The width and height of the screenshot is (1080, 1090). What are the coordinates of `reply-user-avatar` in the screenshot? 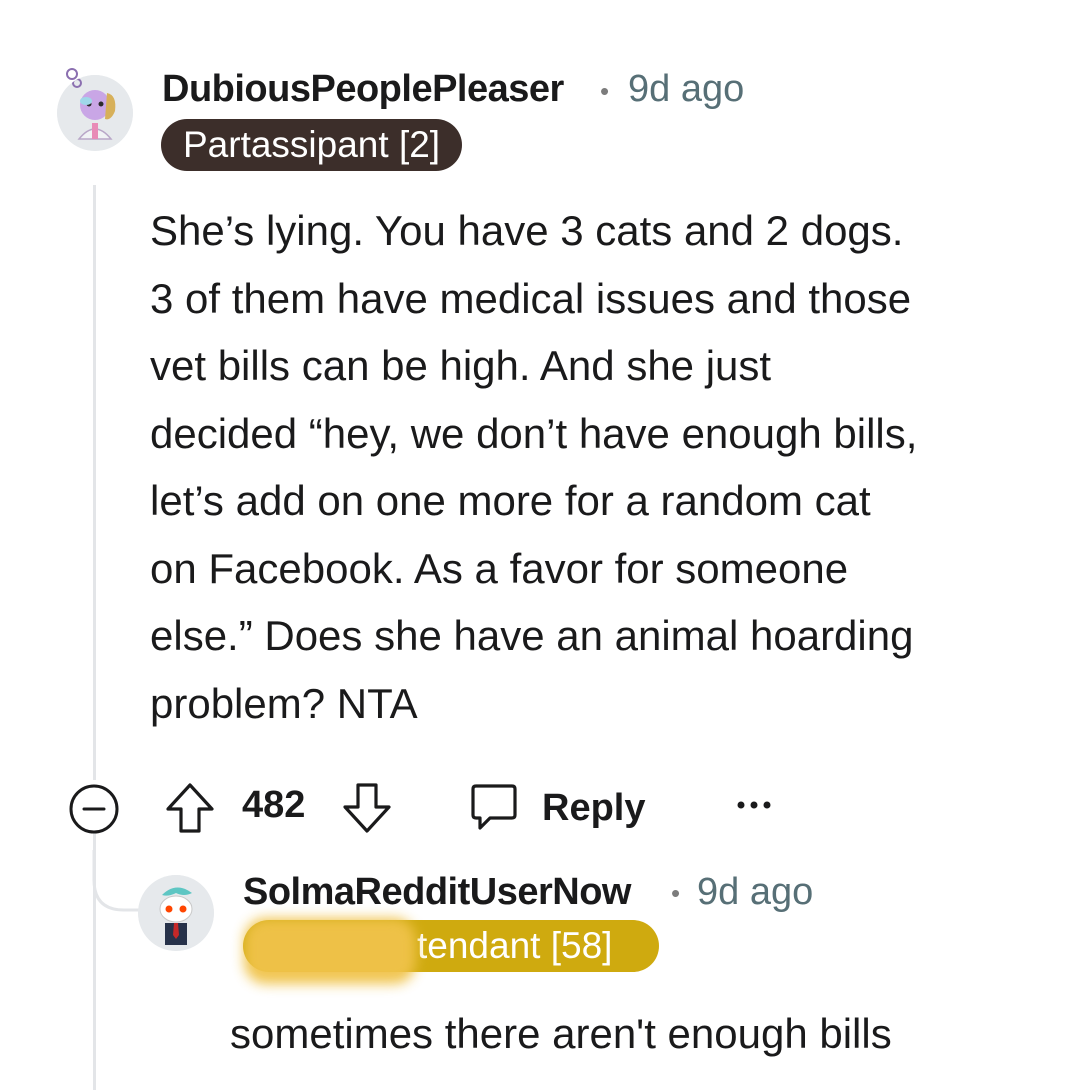 It's located at (176, 913).